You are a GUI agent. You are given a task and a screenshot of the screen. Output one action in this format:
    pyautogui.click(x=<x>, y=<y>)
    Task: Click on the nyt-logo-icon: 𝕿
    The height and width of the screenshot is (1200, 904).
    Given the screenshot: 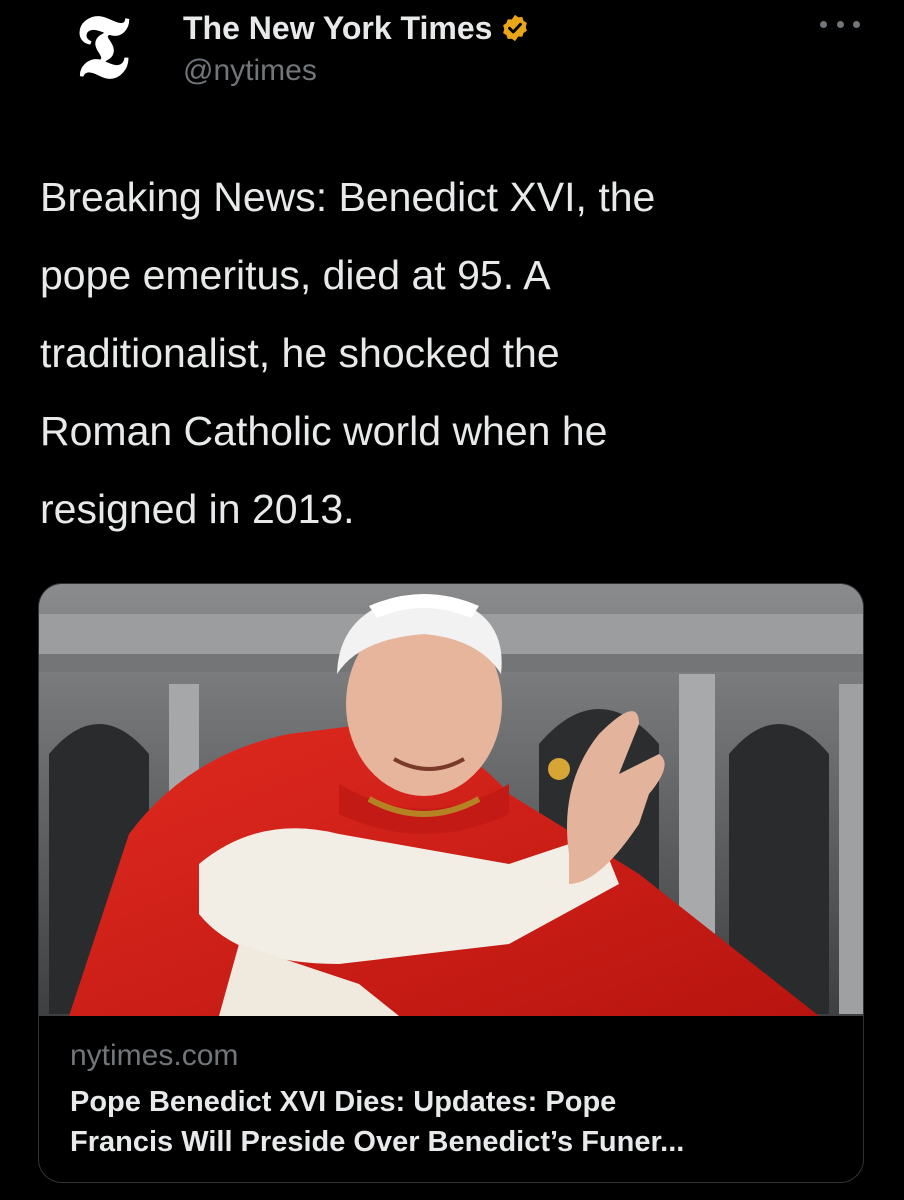 What is the action you would take?
    pyautogui.click(x=102, y=49)
    